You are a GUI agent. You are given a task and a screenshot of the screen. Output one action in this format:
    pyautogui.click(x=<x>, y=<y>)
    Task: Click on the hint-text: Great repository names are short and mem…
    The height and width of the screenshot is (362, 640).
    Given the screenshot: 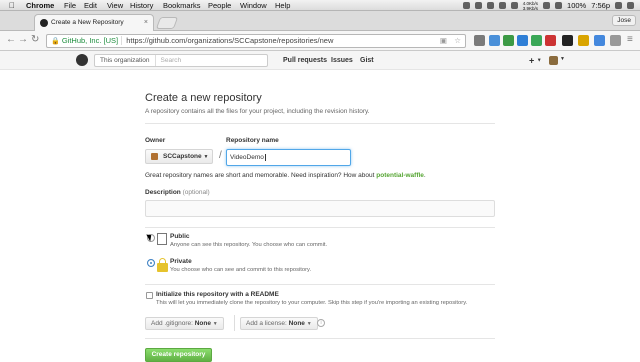 What is the action you would take?
    pyautogui.click(x=260, y=175)
    